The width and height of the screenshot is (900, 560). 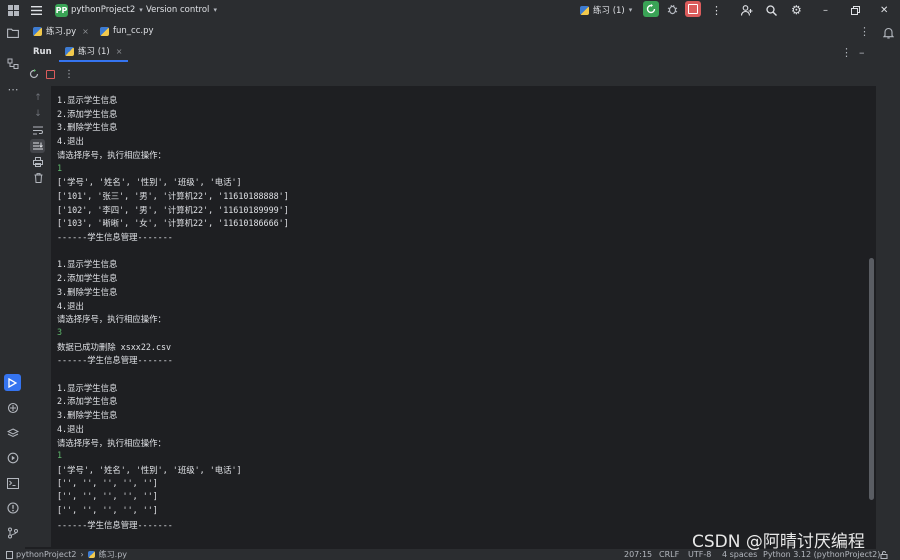 What do you see at coordinates (13, 284) in the screenshot?
I see `left-toolbar: ⋯` at bounding box center [13, 284].